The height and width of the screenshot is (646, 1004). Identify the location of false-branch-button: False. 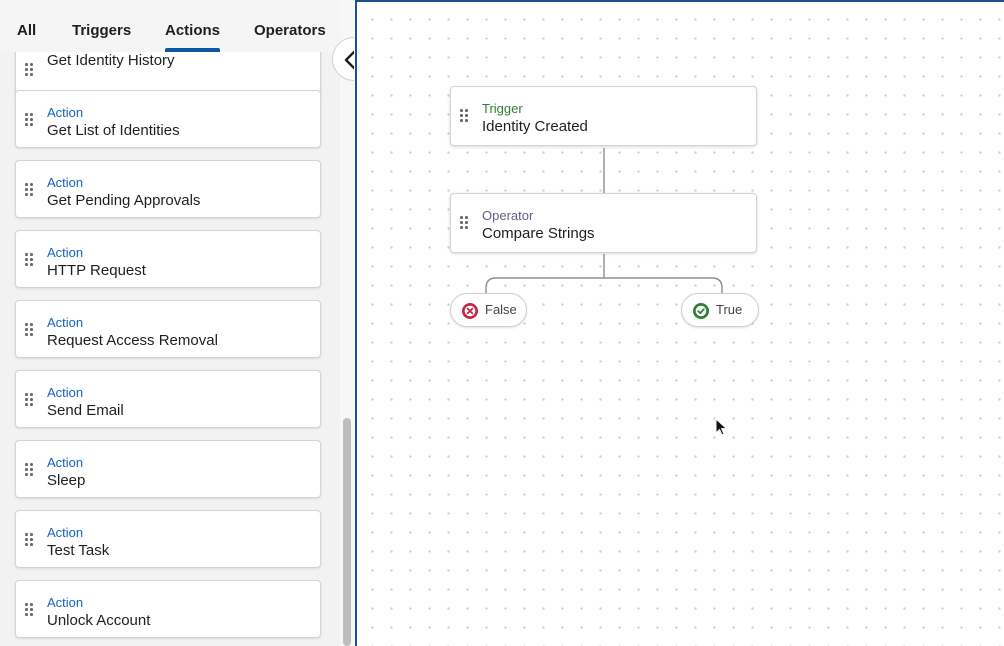
(488, 310).